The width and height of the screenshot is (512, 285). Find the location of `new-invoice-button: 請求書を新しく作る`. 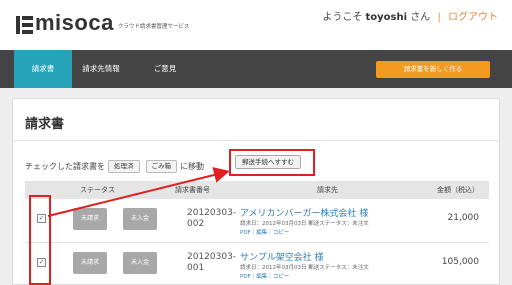

new-invoice-button: 請求書を新しく作る is located at coordinates (433, 69).